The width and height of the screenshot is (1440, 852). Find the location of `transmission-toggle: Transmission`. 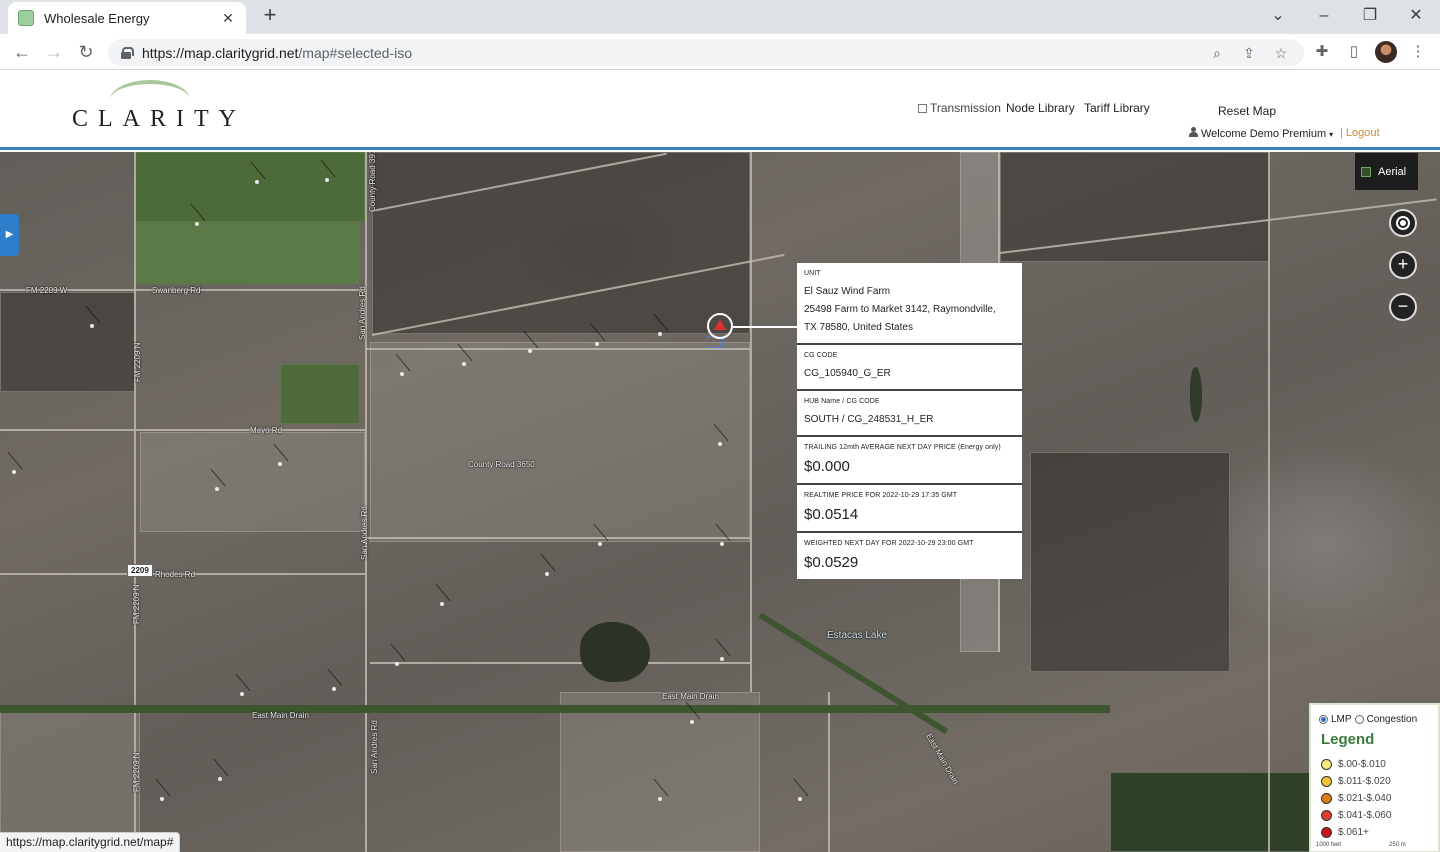

transmission-toggle: Transmission is located at coordinates (959, 108).